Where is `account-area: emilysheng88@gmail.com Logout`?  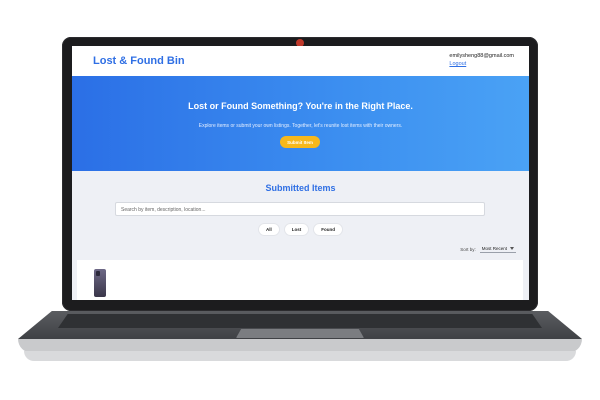 account-area: emilysheng88@gmail.com Logout is located at coordinates (481, 60).